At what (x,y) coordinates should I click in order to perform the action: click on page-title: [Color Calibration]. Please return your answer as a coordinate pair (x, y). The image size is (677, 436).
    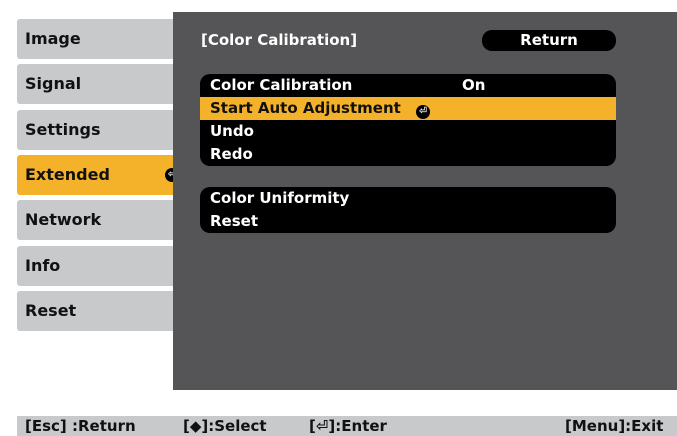
    Looking at the image, I should click on (279, 40).